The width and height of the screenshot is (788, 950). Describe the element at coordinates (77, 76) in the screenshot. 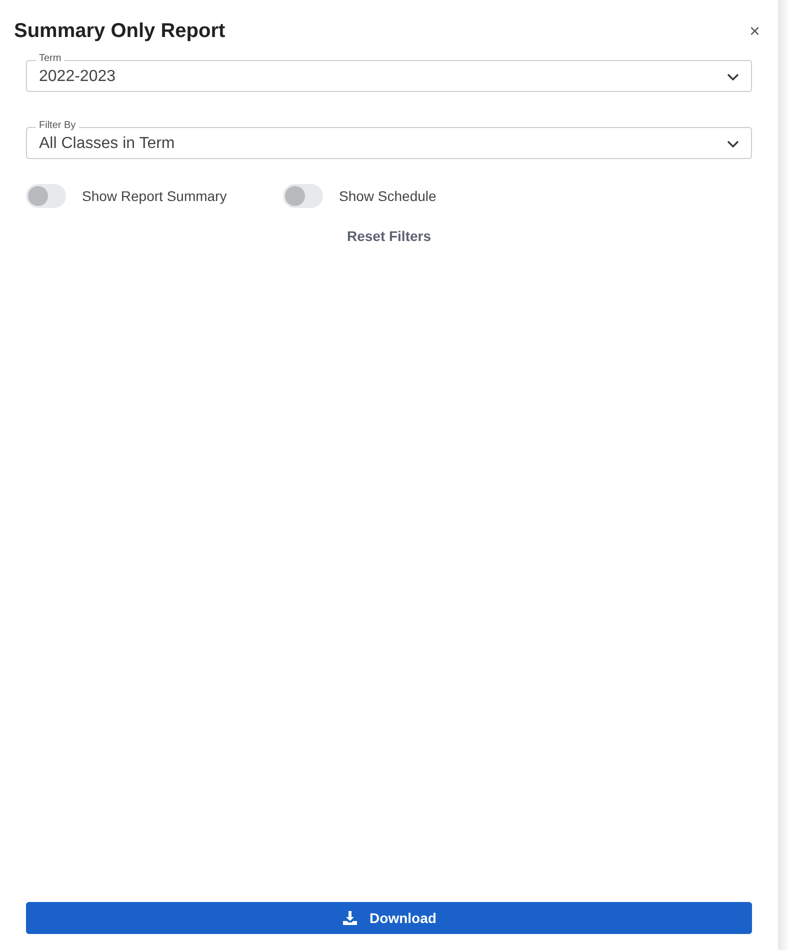

I see `field-value: 2022-2023` at that location.